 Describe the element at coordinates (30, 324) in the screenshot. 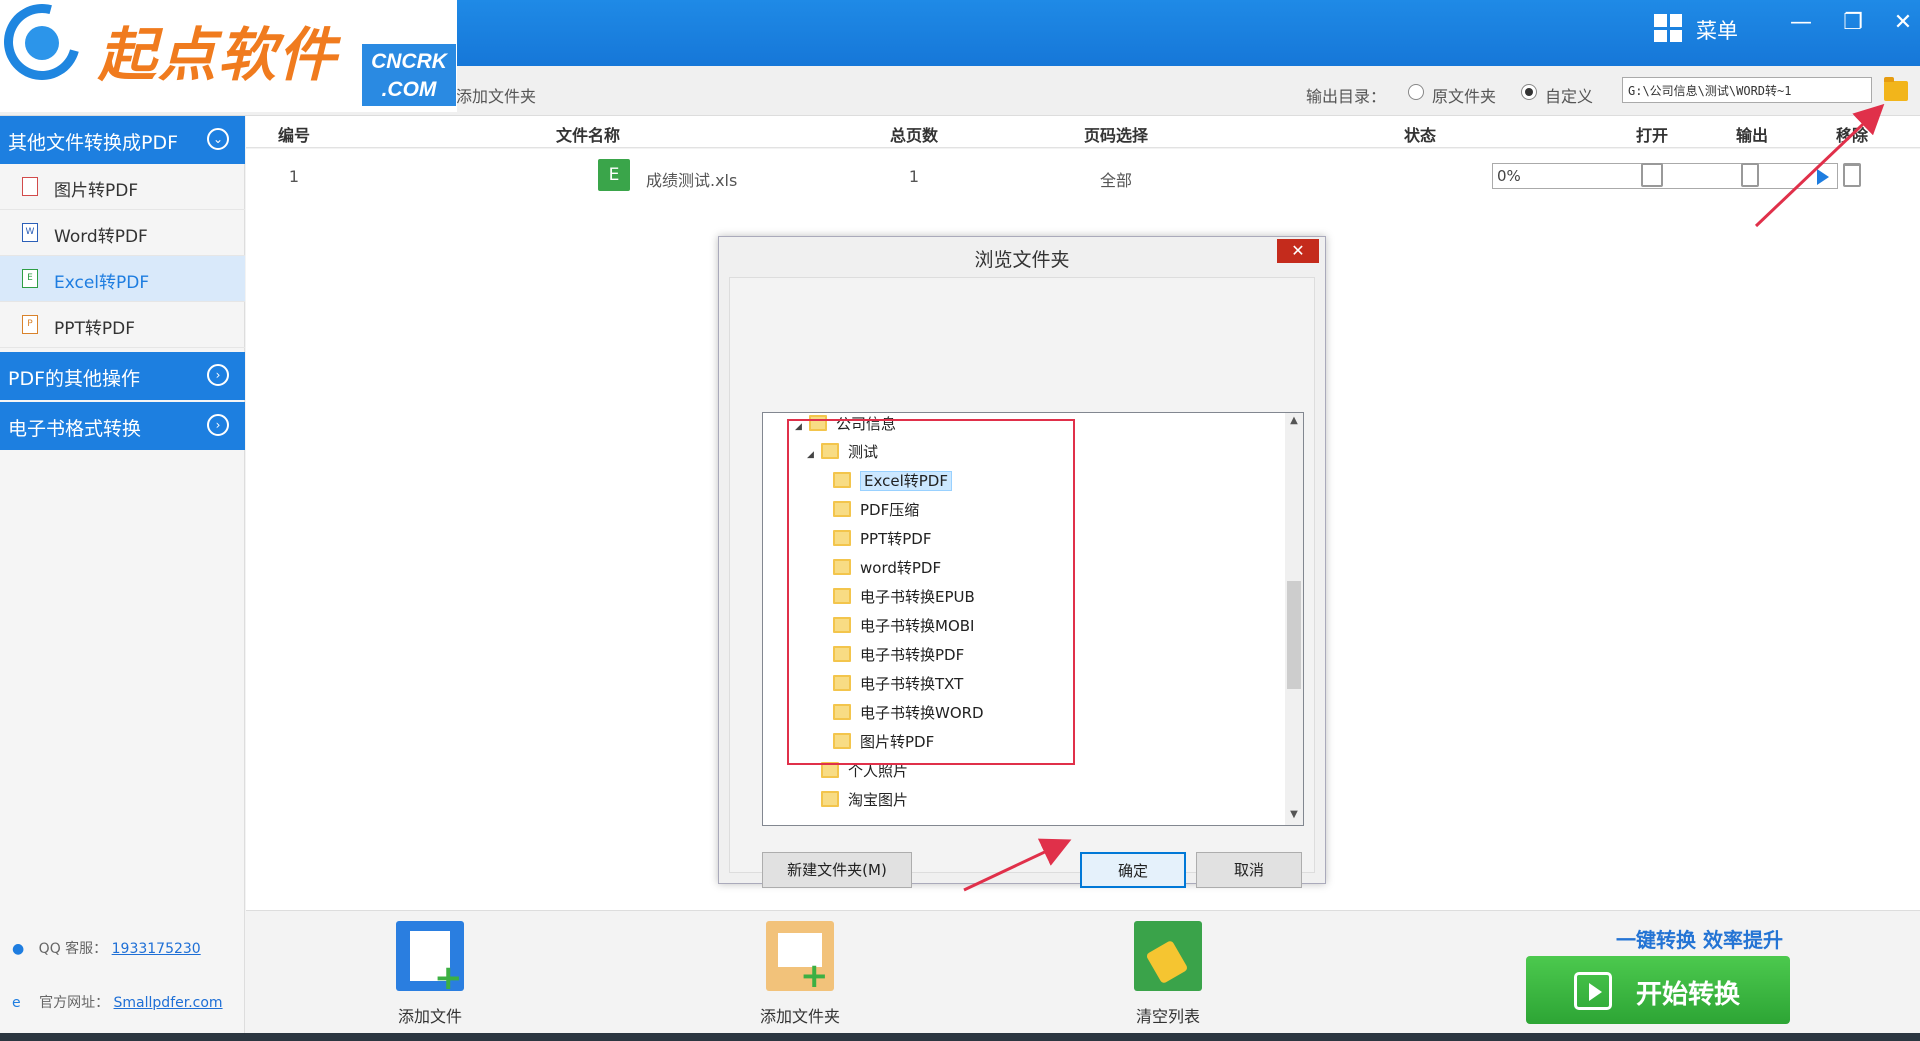

I see `ppt-file-icon: P` at that location.